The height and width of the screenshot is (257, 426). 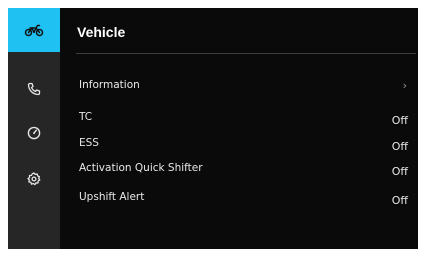 I want to click on sidebar-item-gauge, so click(x=34, y=133).